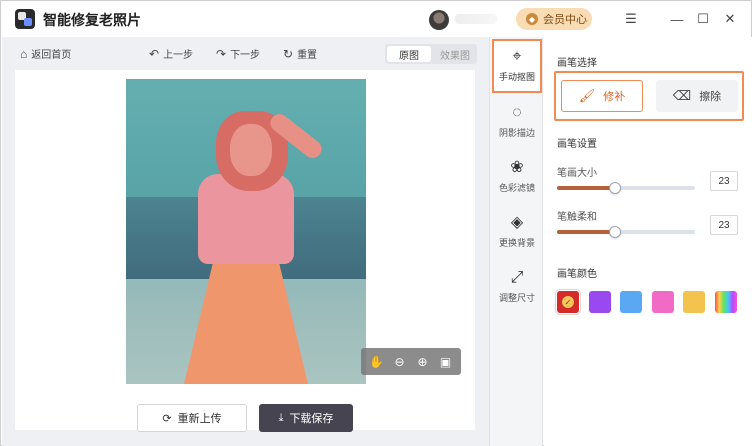 This screenshot has width=752, height=446. What do you see at coordinates (376, 19) in the screenshot?
I see `title-bar: 智能修复老照片 ◆ 会员中心 ☰ — ☐ ✕` at bounding box center [376, 19].